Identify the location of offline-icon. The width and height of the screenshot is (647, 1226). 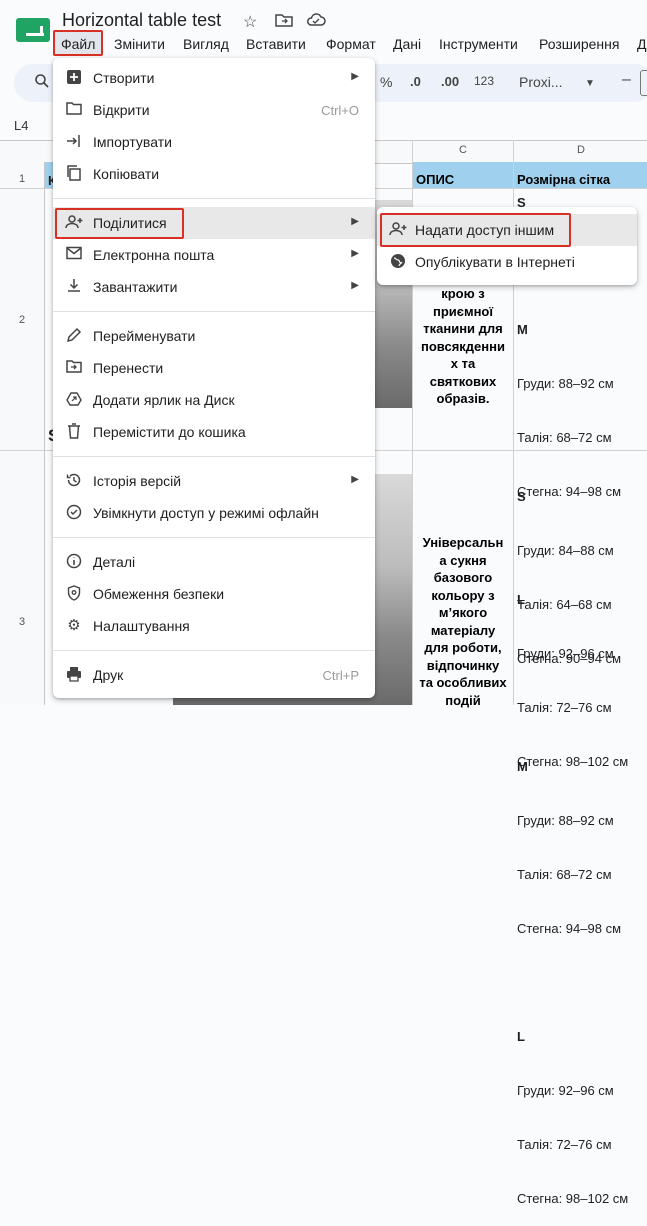
(74, 513).